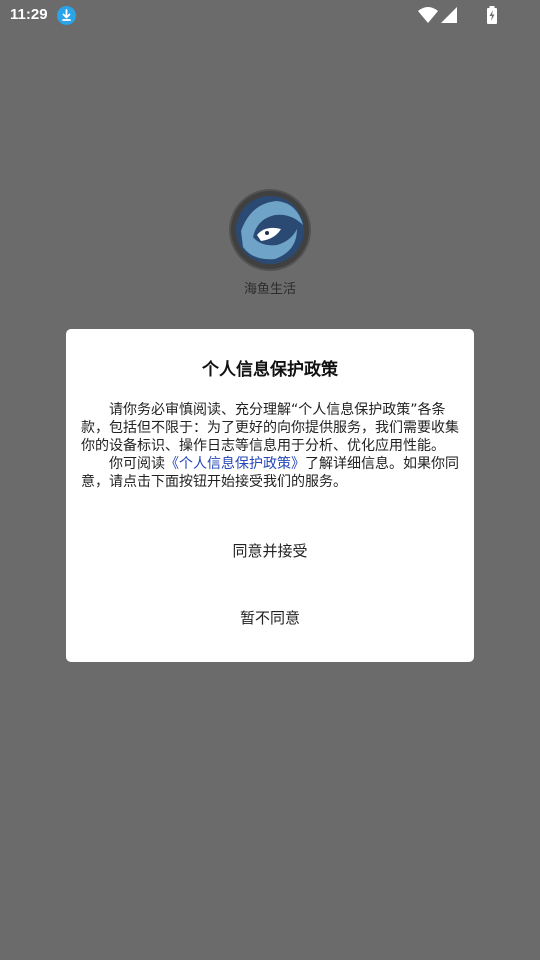 The height and width of the screenshot is (960, 540). What do you see at coordinates (270, 618) in the screenshot?
I see `disagree-button: 暂不同意` at bounding box center [270, 618].